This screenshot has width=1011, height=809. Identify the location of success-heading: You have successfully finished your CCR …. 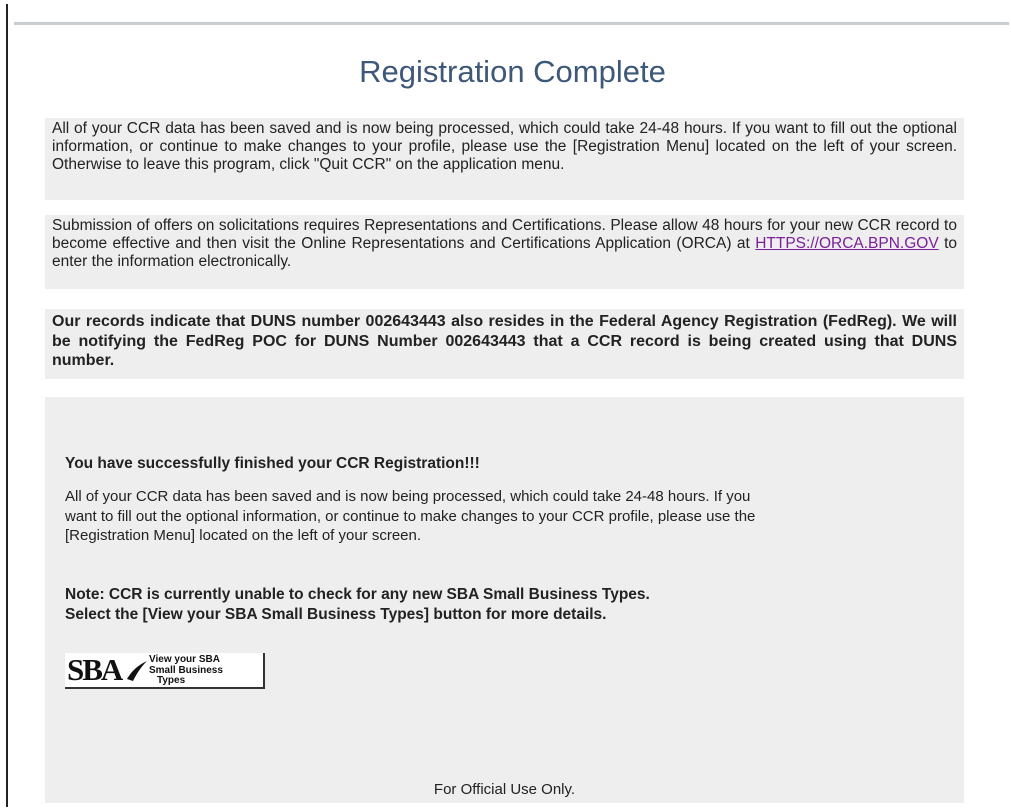
(272, 463).